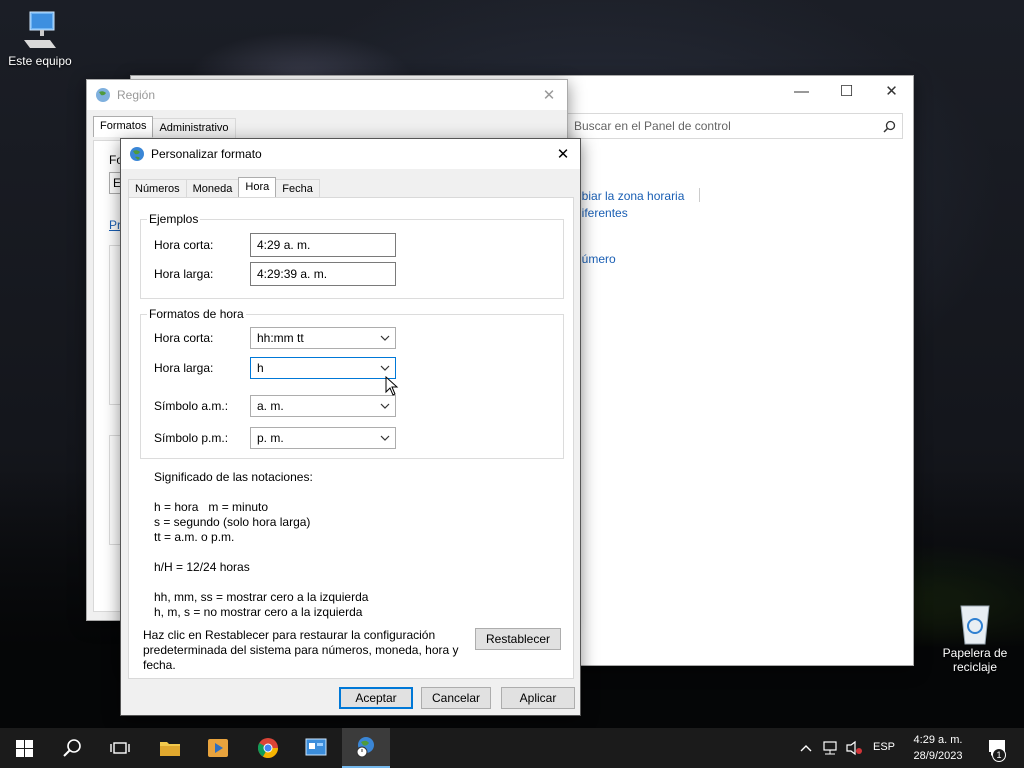  I want to click on notation-line: h, m, s = no mostrar cero a la izquierda, so click(258, 612).